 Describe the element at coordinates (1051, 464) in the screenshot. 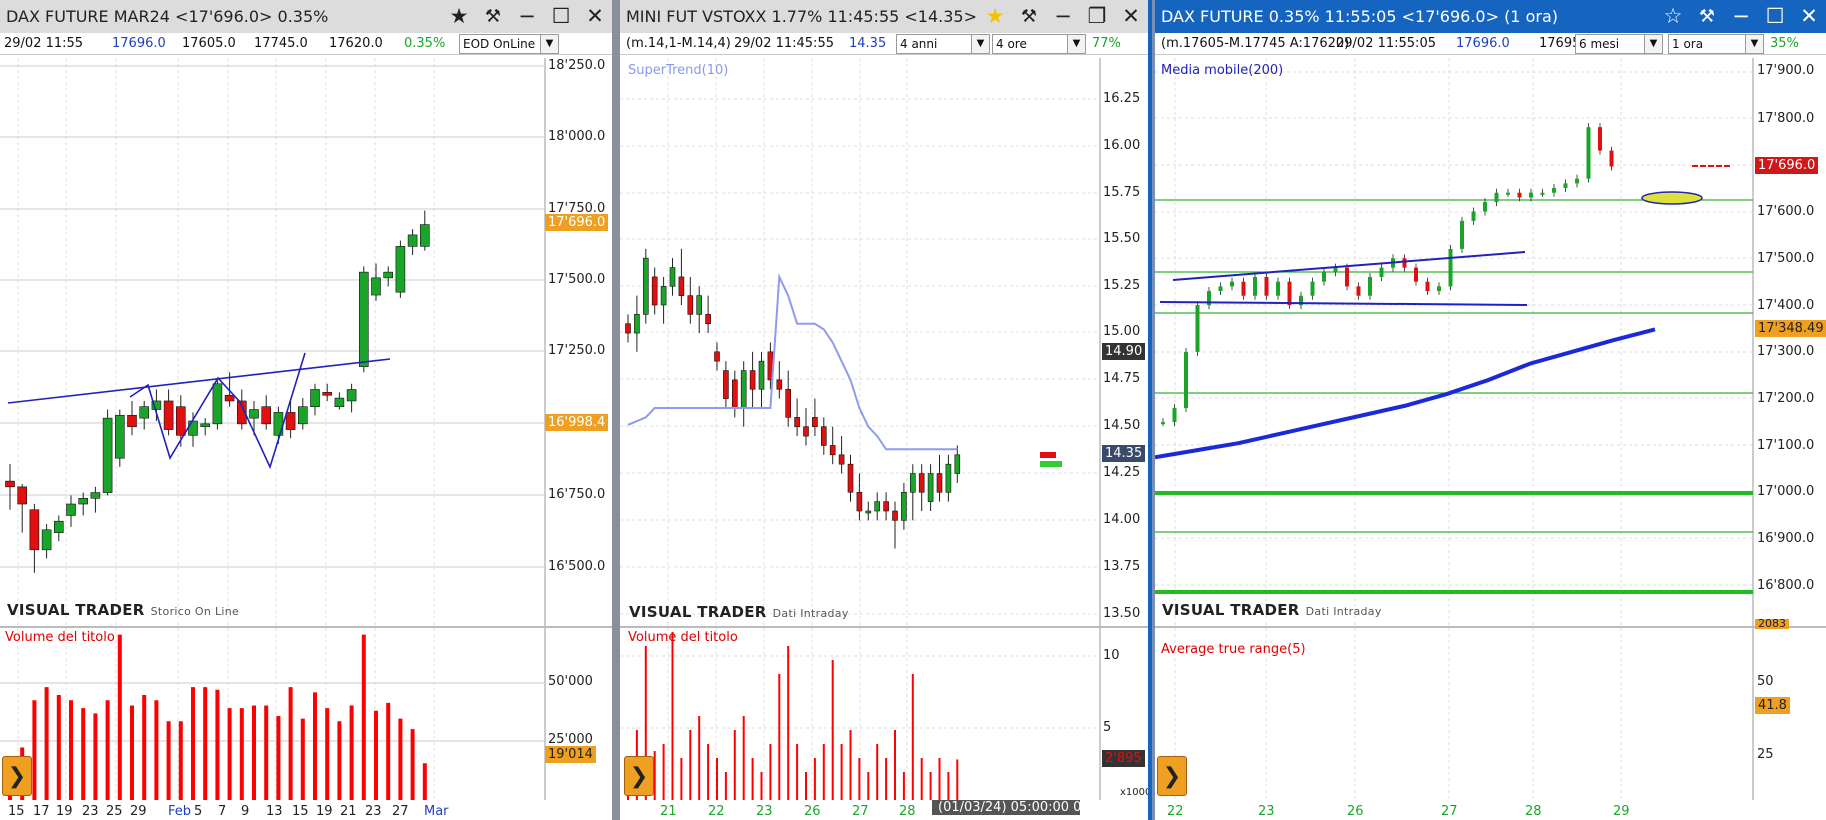

I see `marker-green` at that location.